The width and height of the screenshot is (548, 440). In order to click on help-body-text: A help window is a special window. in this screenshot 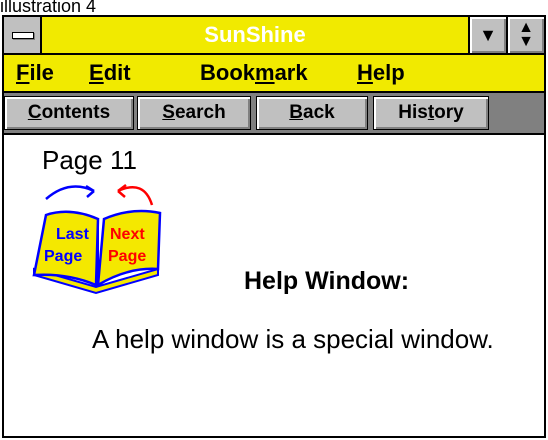, I will do `click(293, 339)`.